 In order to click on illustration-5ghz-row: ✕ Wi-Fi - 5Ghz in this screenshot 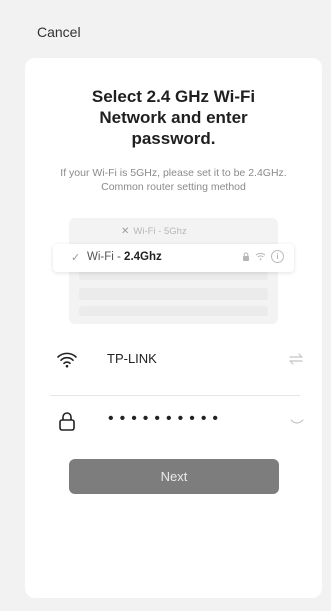, I will do `click(154, 231)`.